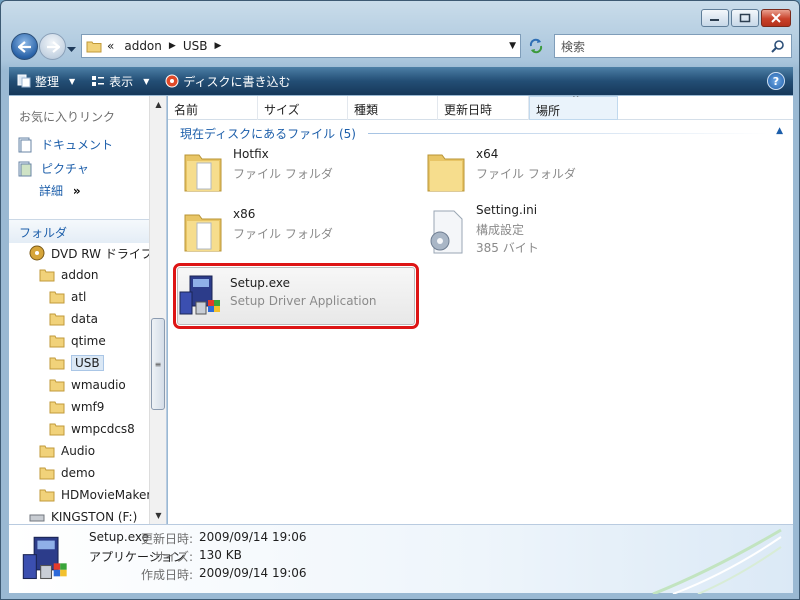 The image size is (800, 600). What do you see at coordinates (717, 561) in the screenshot?
I see `decorative-swoosh` at bounding box center [717, 561].